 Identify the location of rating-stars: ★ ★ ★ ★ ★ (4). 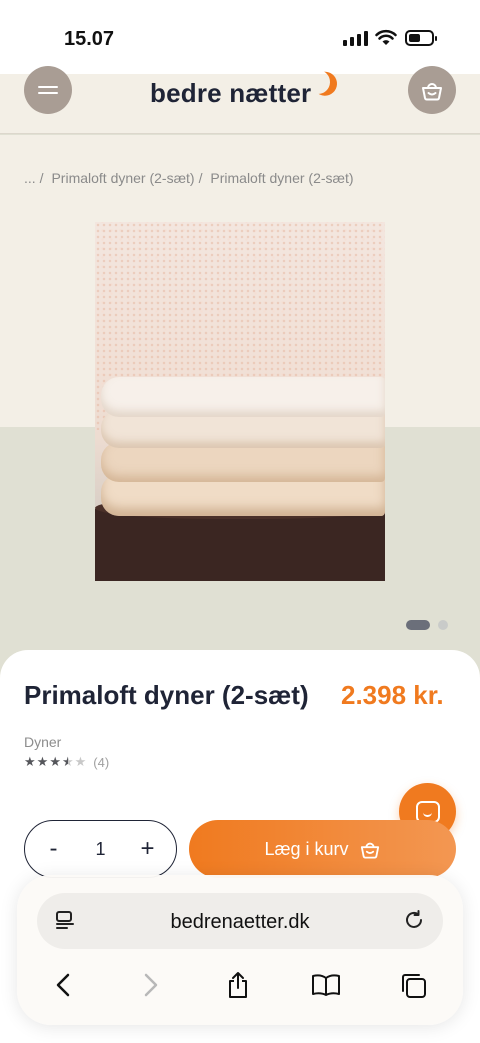
(66, 762).